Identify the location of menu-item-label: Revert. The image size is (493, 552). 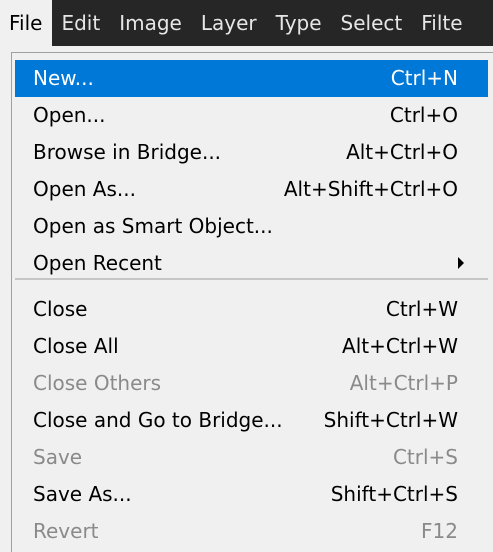
(66, 531).